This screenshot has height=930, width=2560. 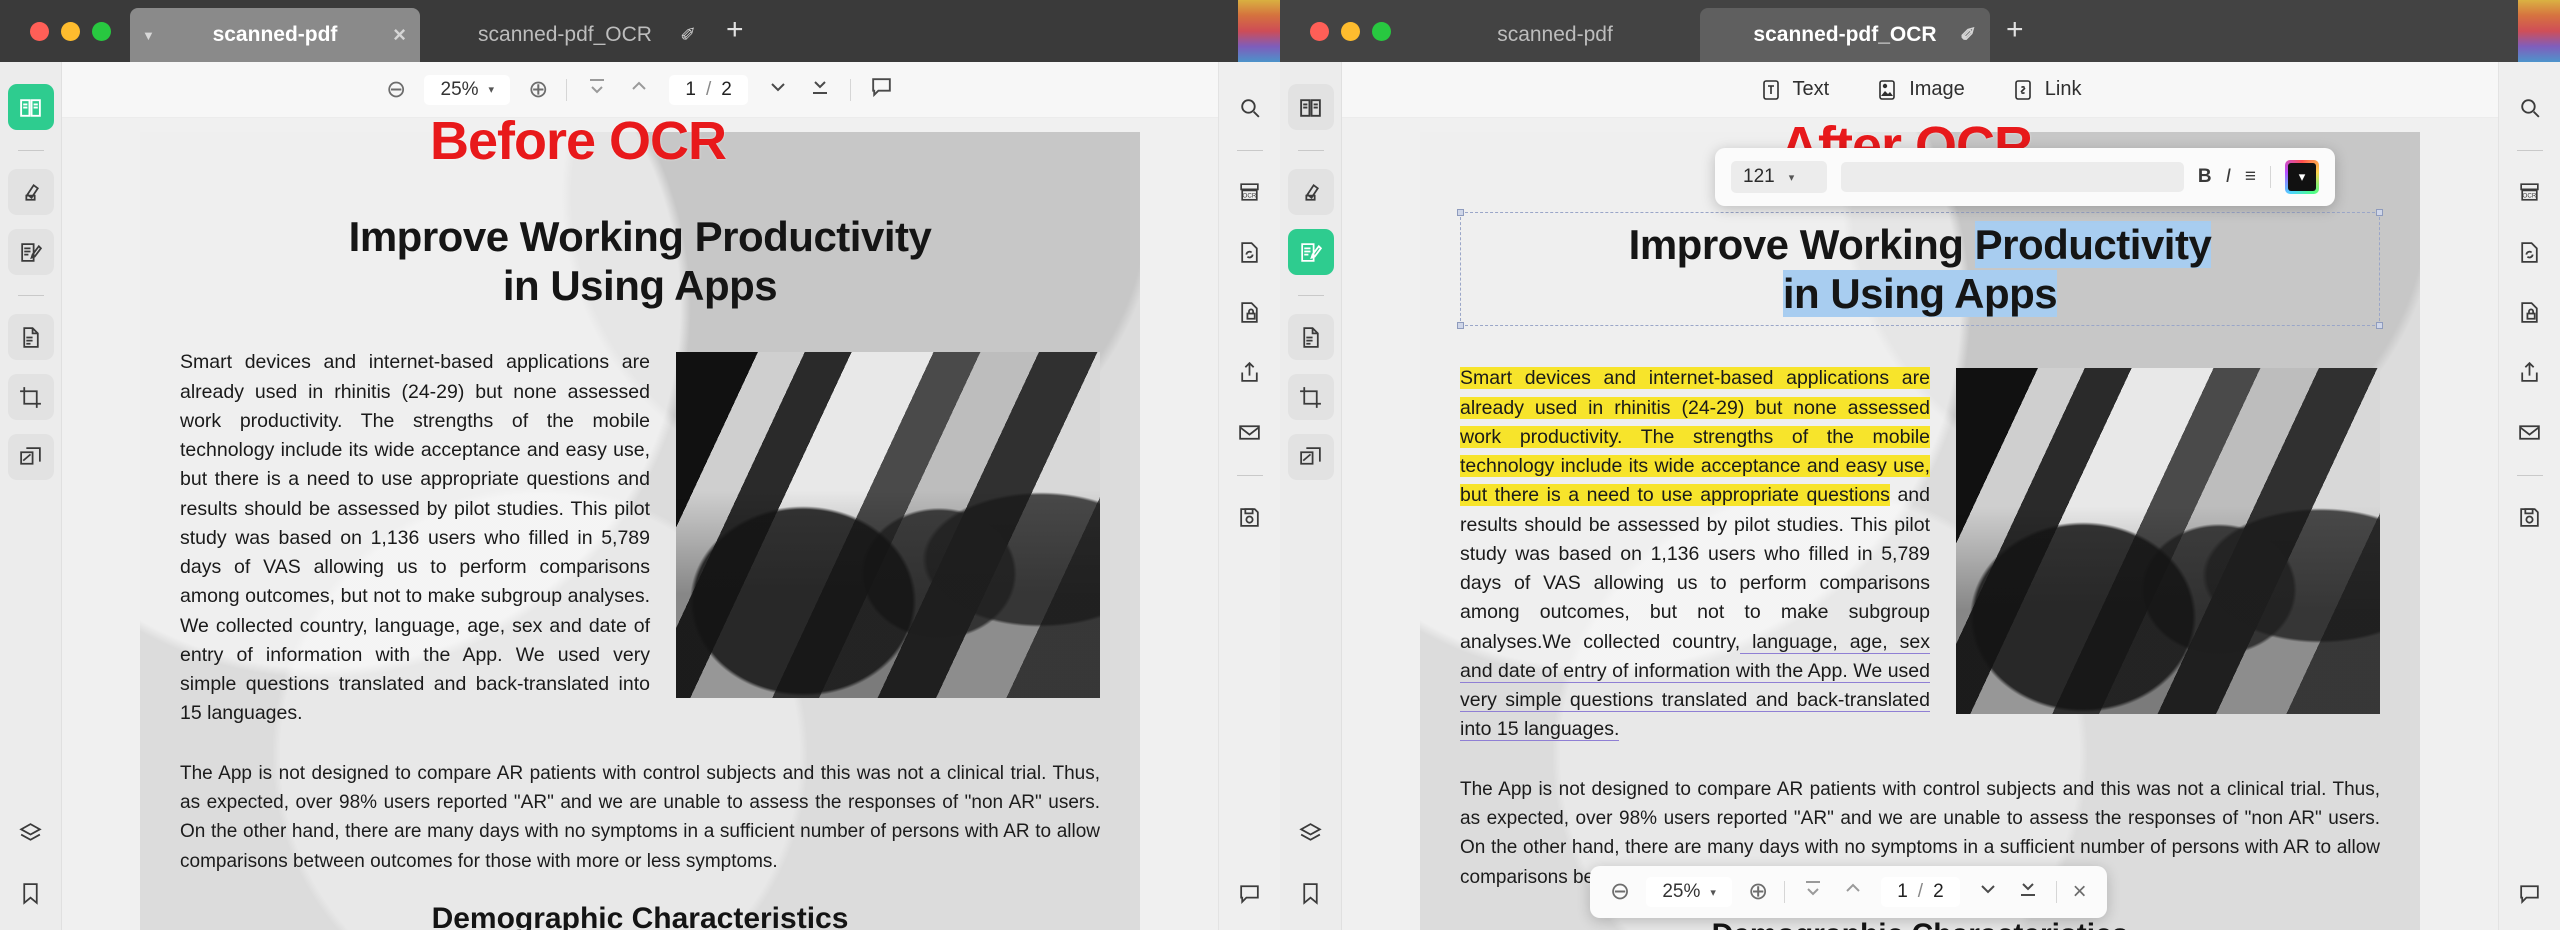 What do you see at coordinates (1555, 35) in the screenshot?
I see `tab-scanned-pdf: scanned-pdf` at bounding box center [1555, 35].